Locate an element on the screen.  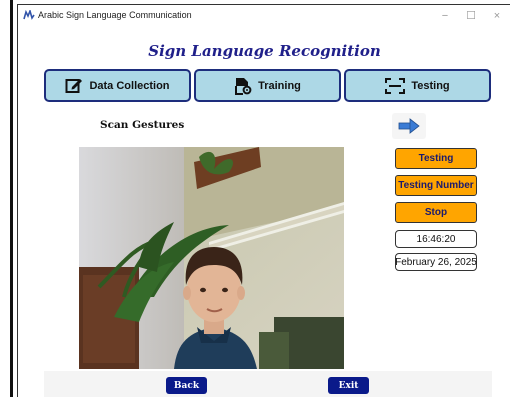
arrow-right-icon is located at coordinates (409, 126).